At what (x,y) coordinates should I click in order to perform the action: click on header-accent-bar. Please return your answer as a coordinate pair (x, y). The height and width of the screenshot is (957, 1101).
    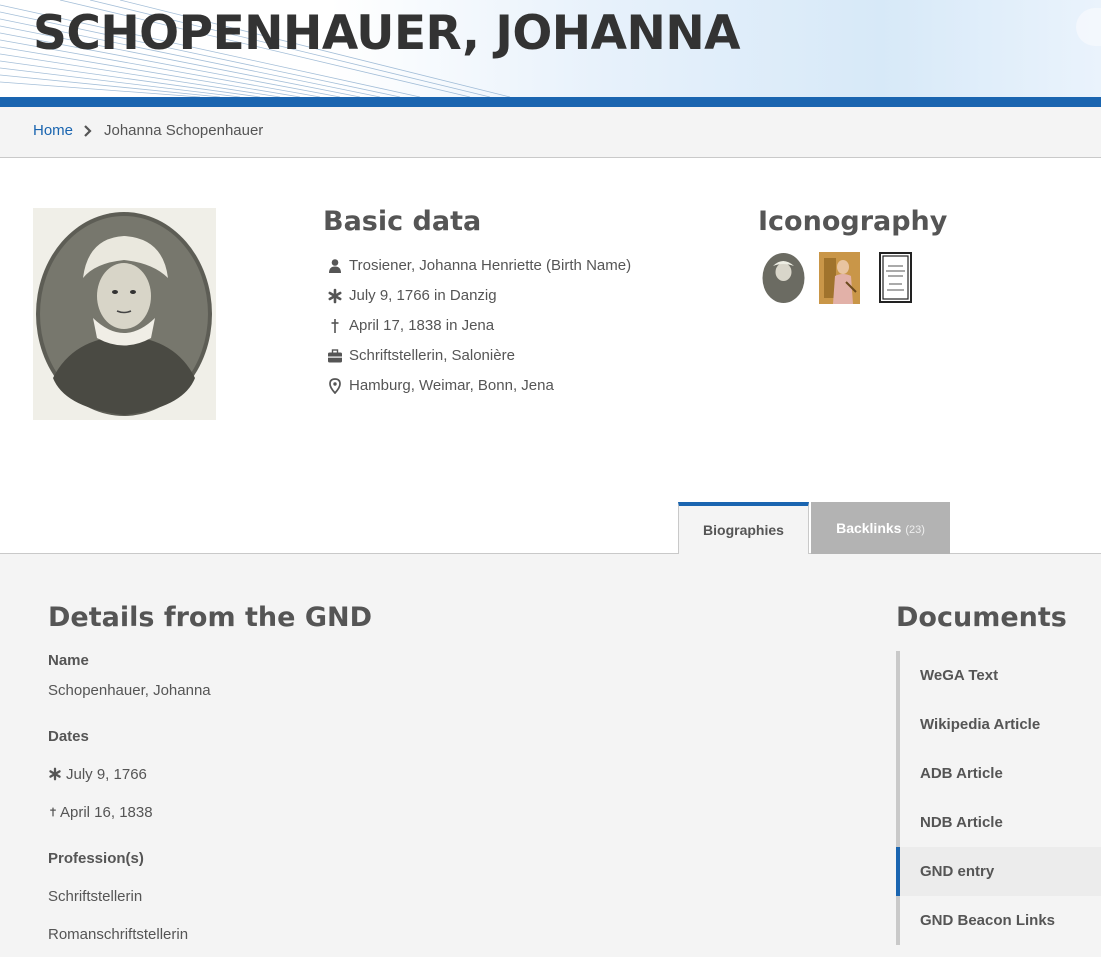
    Looking at the image, I should click on (550, 102).